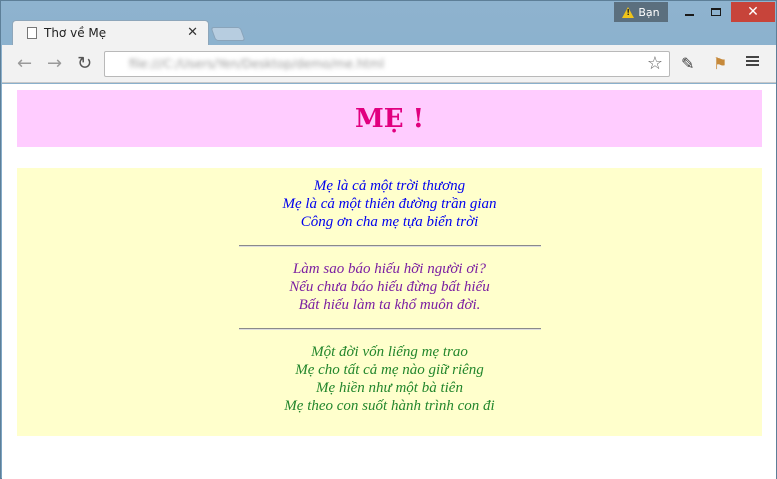 This screenshot has width=777, height=479. What do you see at coordinates (655, 63) in the screenshot?
I see `bookmark-star-icon: ☆` at bounding box center [655, 63].